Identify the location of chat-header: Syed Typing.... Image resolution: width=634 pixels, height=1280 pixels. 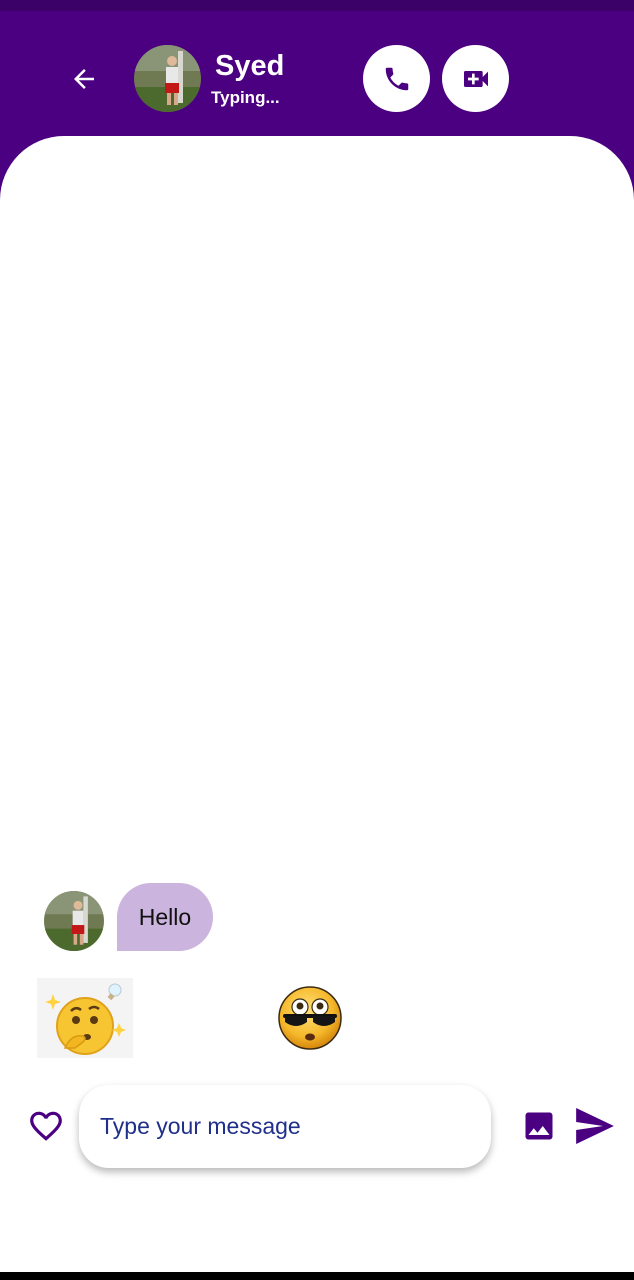
(317, 81).